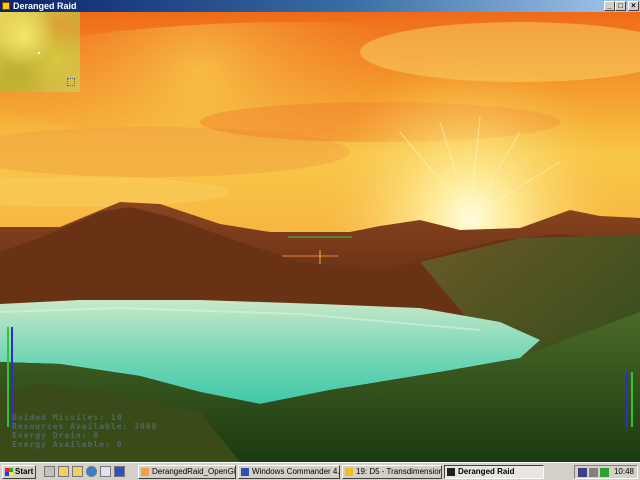 The width and height of the screenshot is (640, 480). What do you see at coordinates (56, 435) in the screenshot?
I see `hud-energy-drain: Energy Drain: 0` at bounding box center [56, 435].